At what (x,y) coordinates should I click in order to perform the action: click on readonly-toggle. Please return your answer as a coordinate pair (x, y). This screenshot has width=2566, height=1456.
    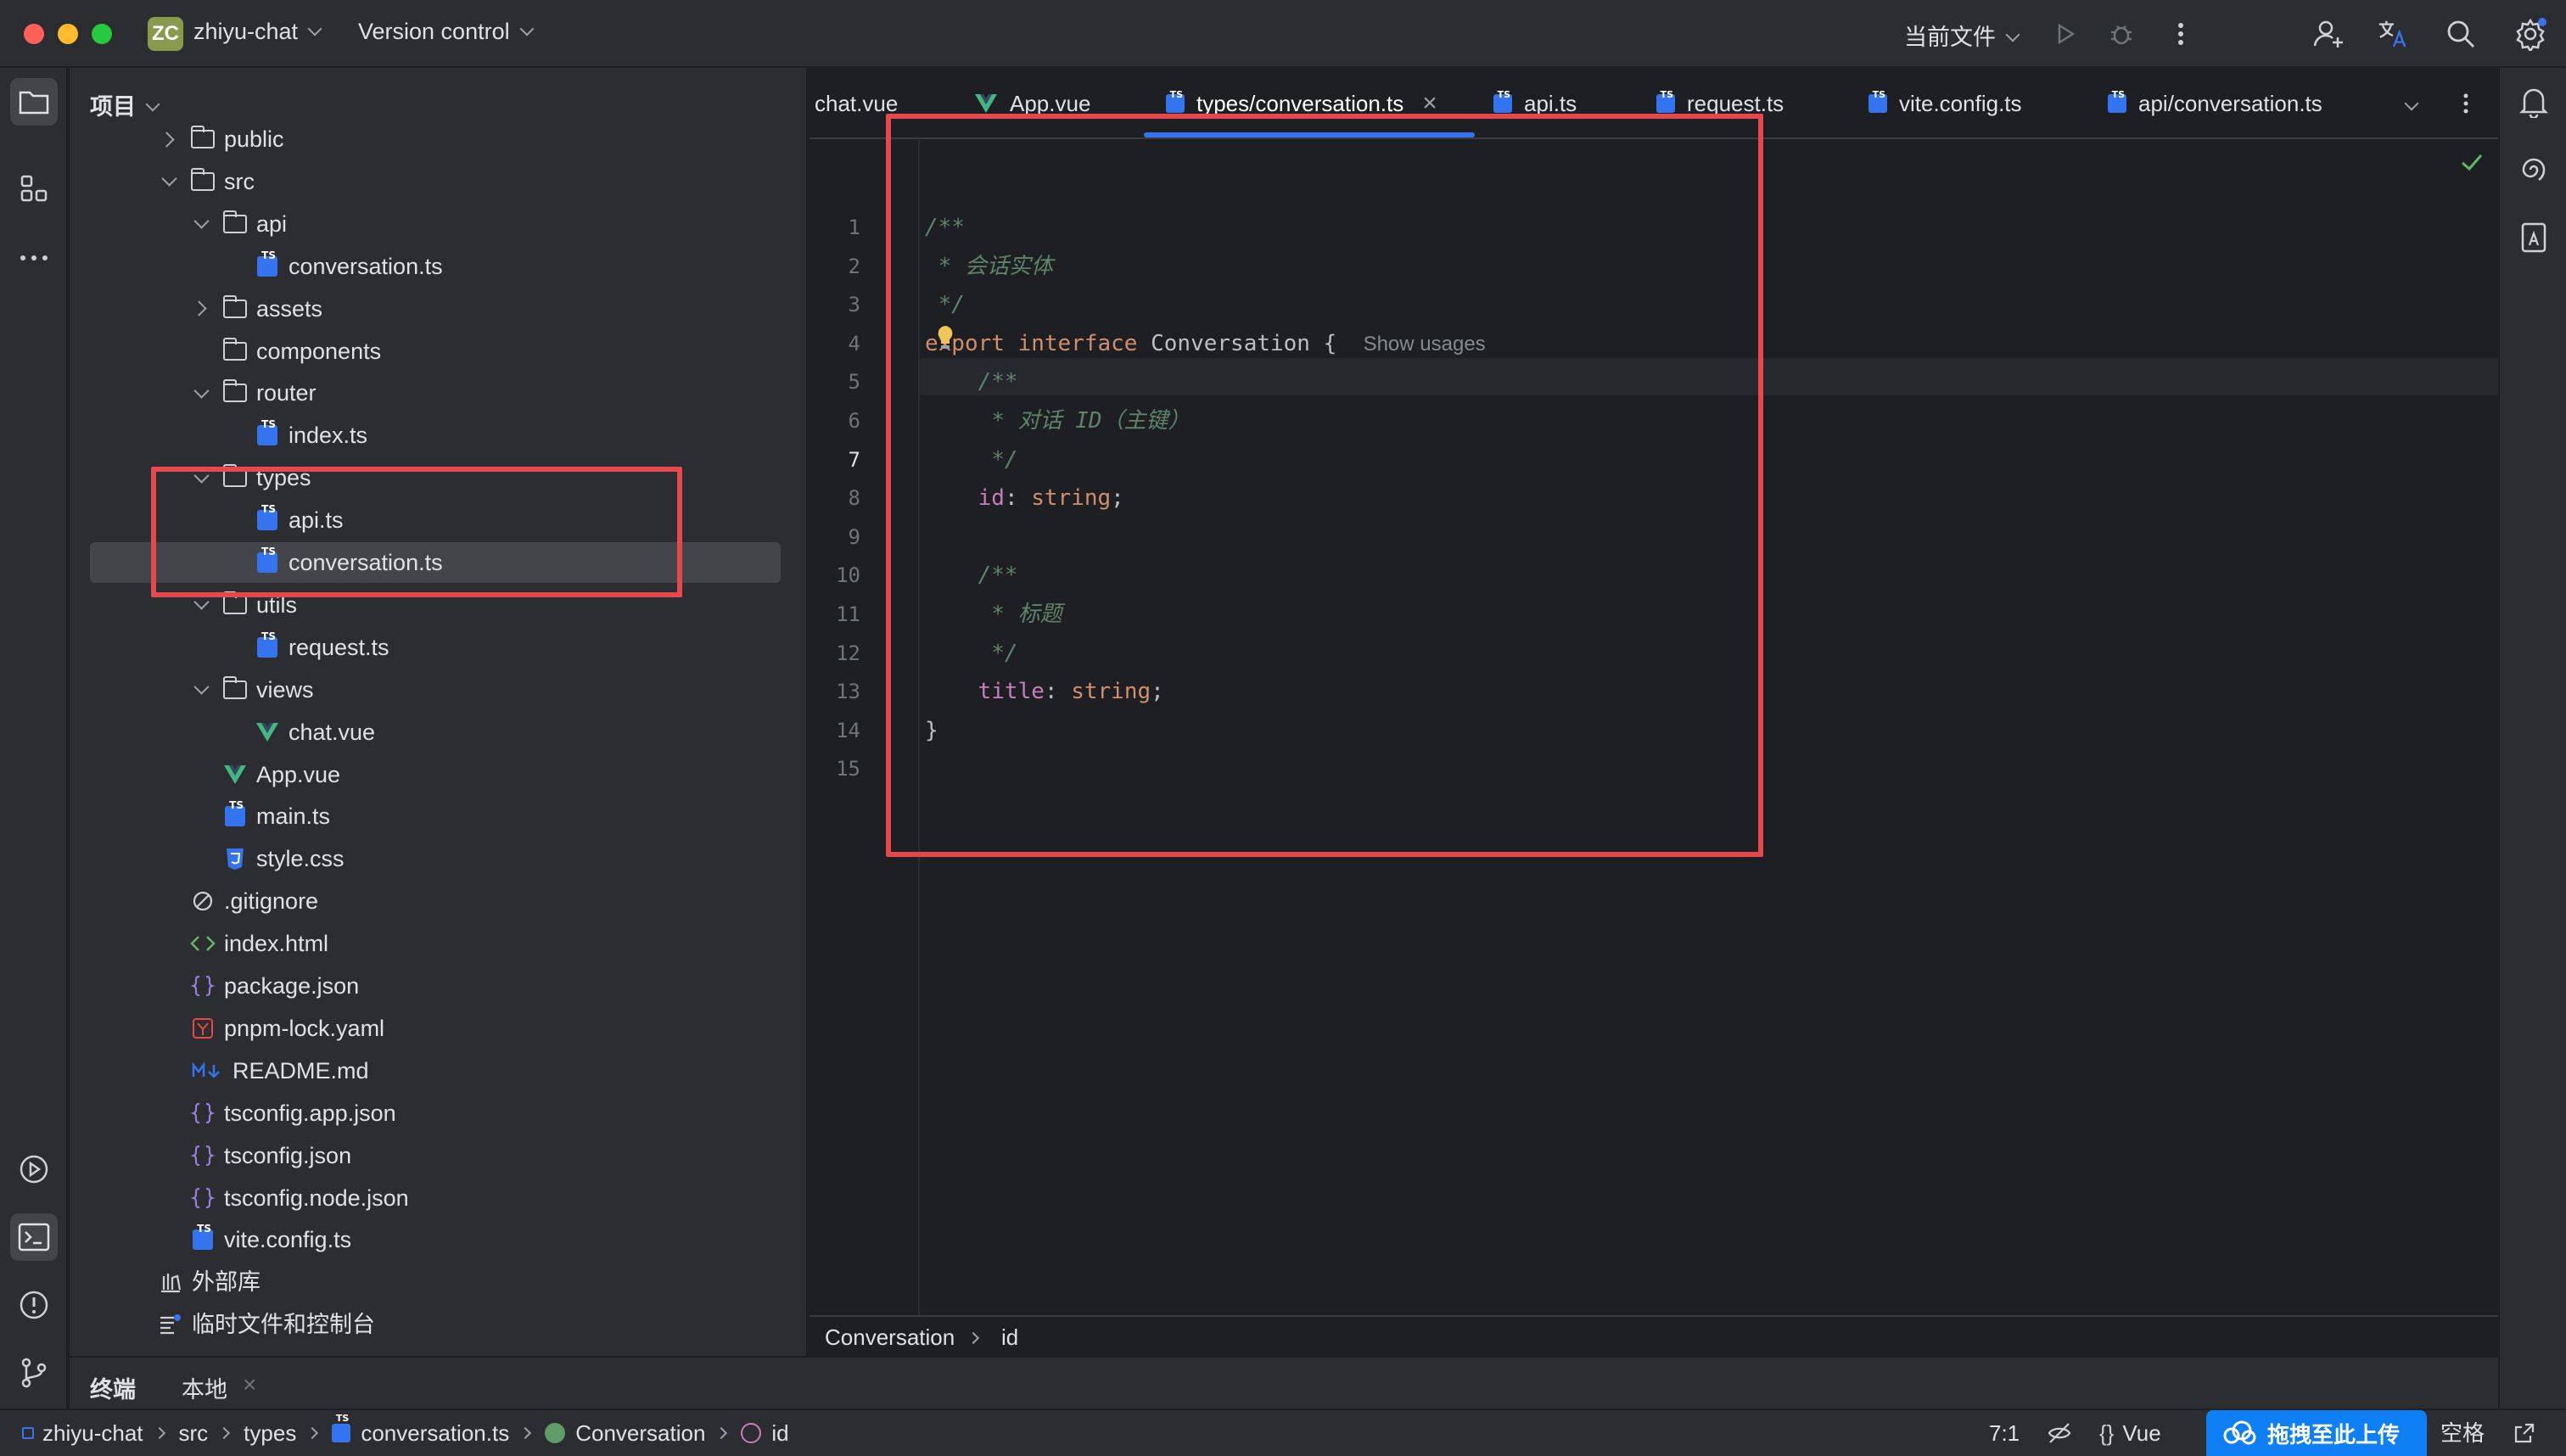
    Looking at the image, I should click on (2059, 1433).